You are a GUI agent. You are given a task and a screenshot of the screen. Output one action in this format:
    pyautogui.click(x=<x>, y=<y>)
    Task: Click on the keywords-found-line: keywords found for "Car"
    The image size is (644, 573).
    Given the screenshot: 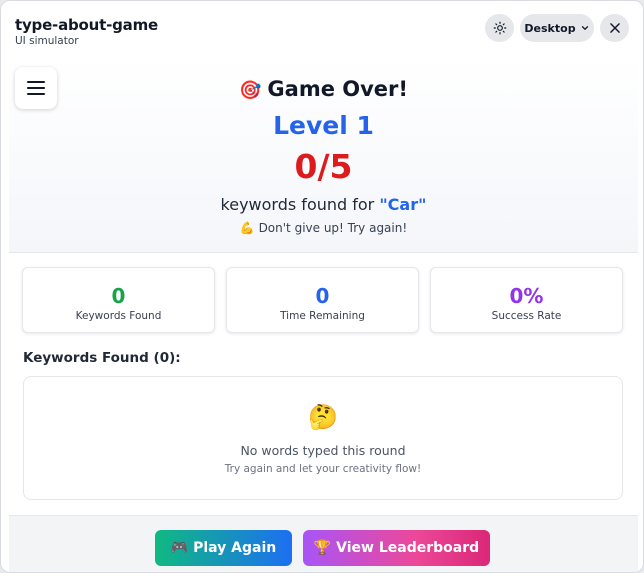 What is the action you would take?
    pyautogui.click(x=323, y=204)
    